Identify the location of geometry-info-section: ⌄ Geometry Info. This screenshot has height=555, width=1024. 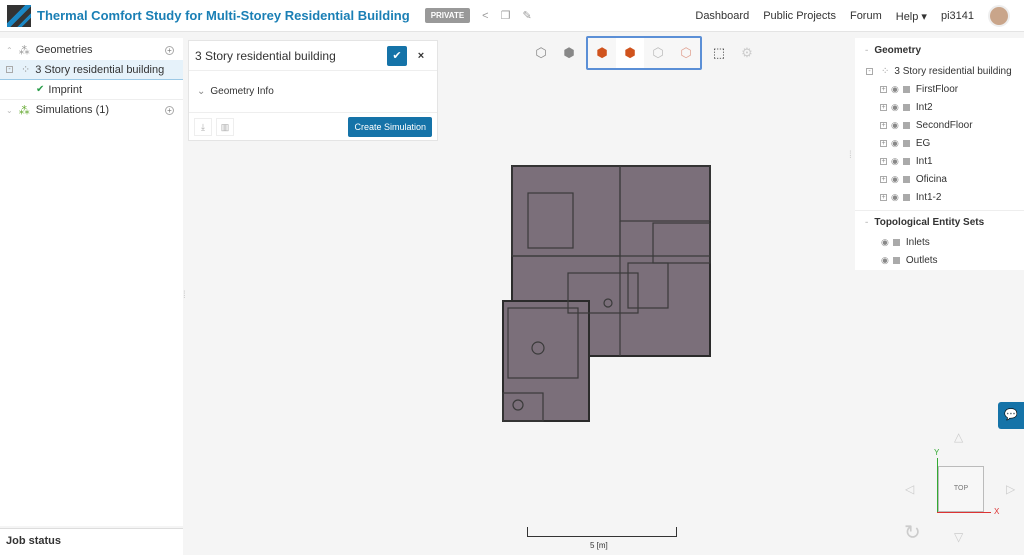
(313, 92).